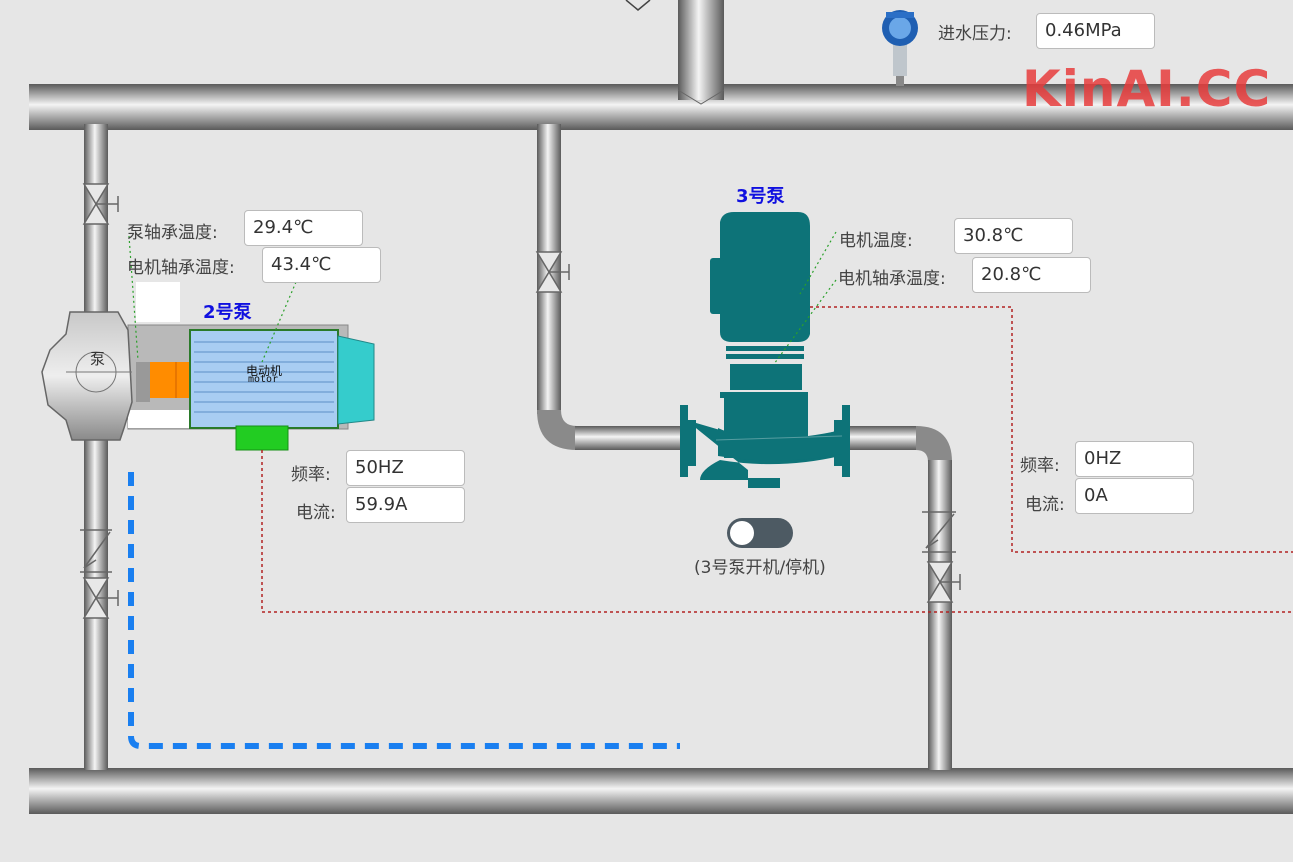  What do you see at coordinates (405, 468) in the screenshot?
I see `pump2-frequency-value: 50HZ` at bounding box center [405, 468].